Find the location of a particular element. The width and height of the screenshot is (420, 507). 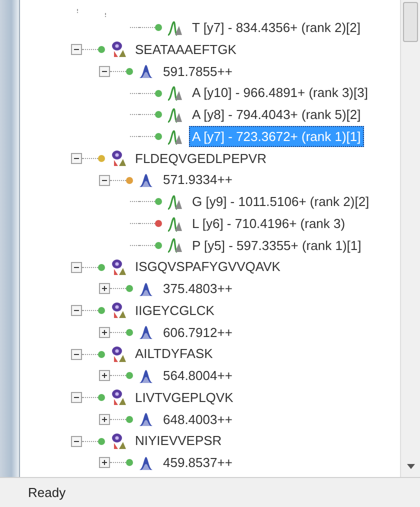

tree-item: 606.7912++ is located at coordinates (198, 333).